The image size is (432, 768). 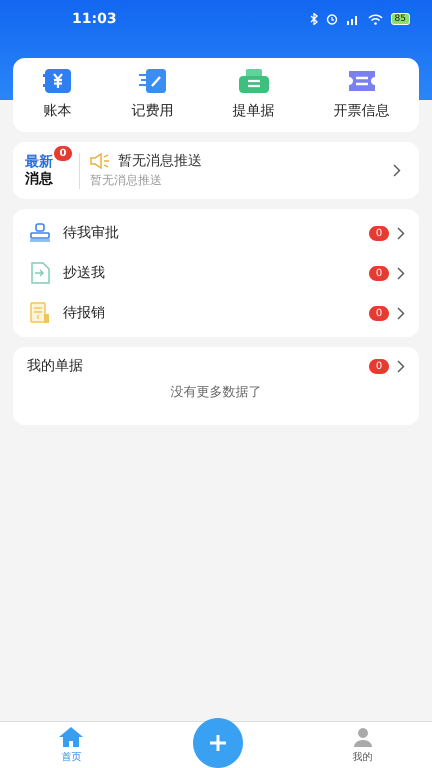 I want to click on alarm-icon, so click(x=332, y=19).